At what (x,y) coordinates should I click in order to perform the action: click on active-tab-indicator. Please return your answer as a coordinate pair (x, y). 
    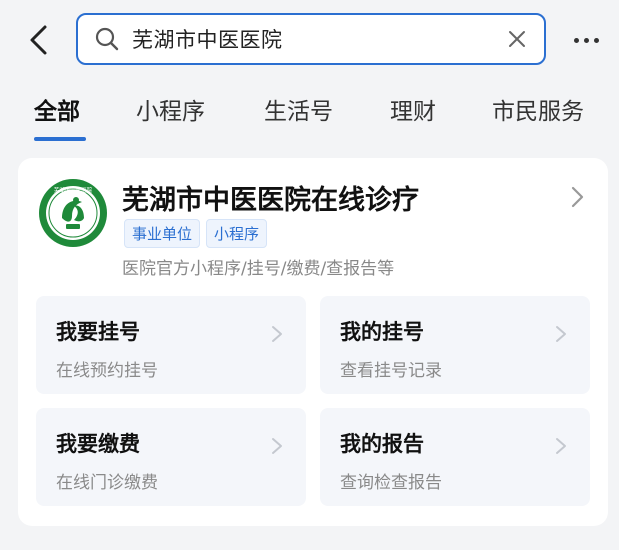
    Looking at the image, I should click on (60, 139).